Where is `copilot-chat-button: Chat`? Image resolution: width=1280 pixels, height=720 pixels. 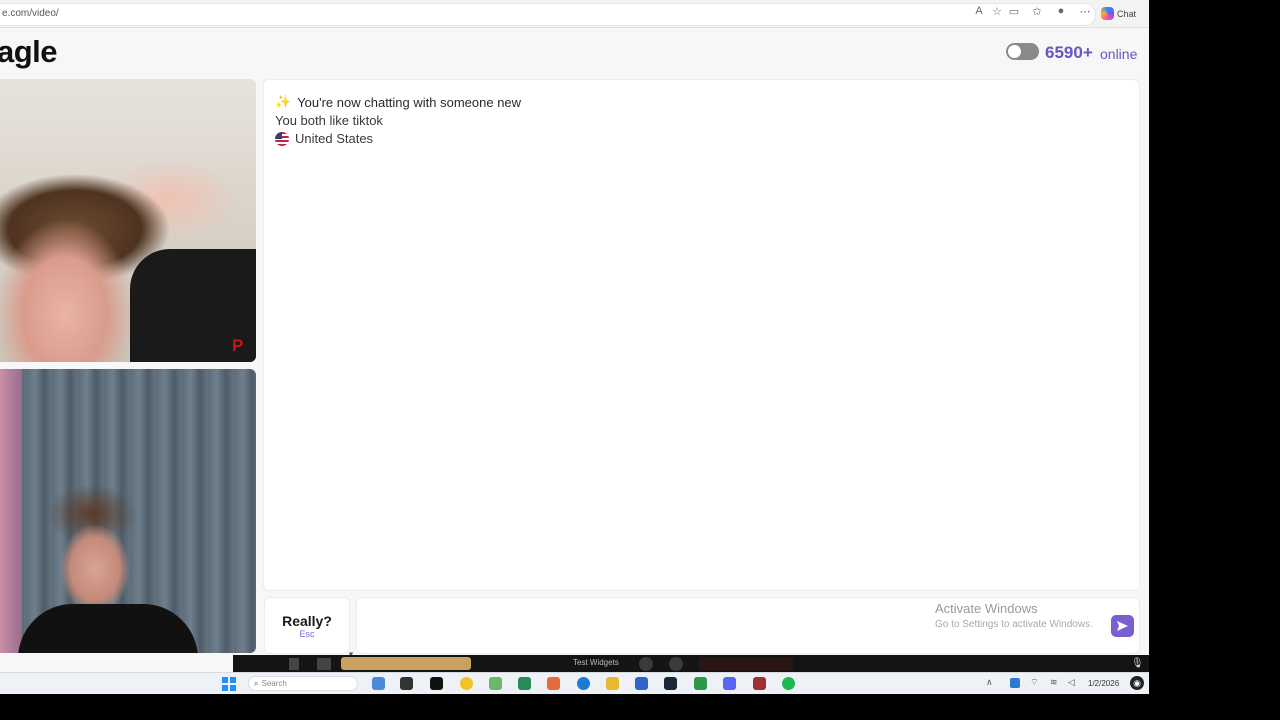 copilot-chat-button: Chat is located at coordinates (1123, 13).